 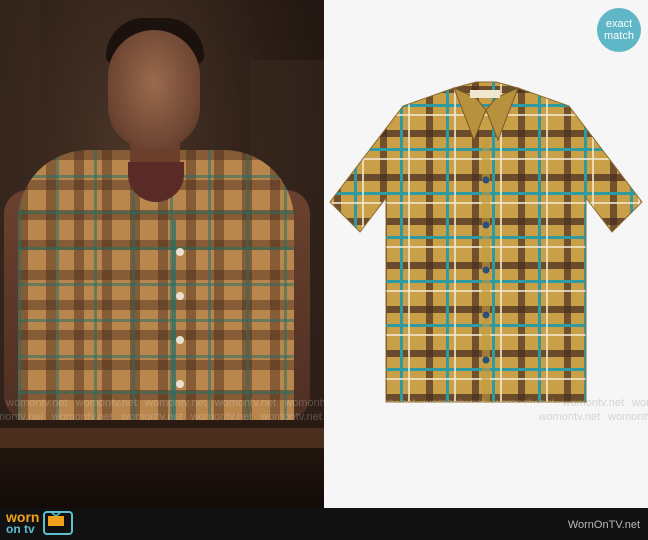 What do you see at coordinates (154, 89) in the screenshot?
I see `face` at bounding box center [154, 89].